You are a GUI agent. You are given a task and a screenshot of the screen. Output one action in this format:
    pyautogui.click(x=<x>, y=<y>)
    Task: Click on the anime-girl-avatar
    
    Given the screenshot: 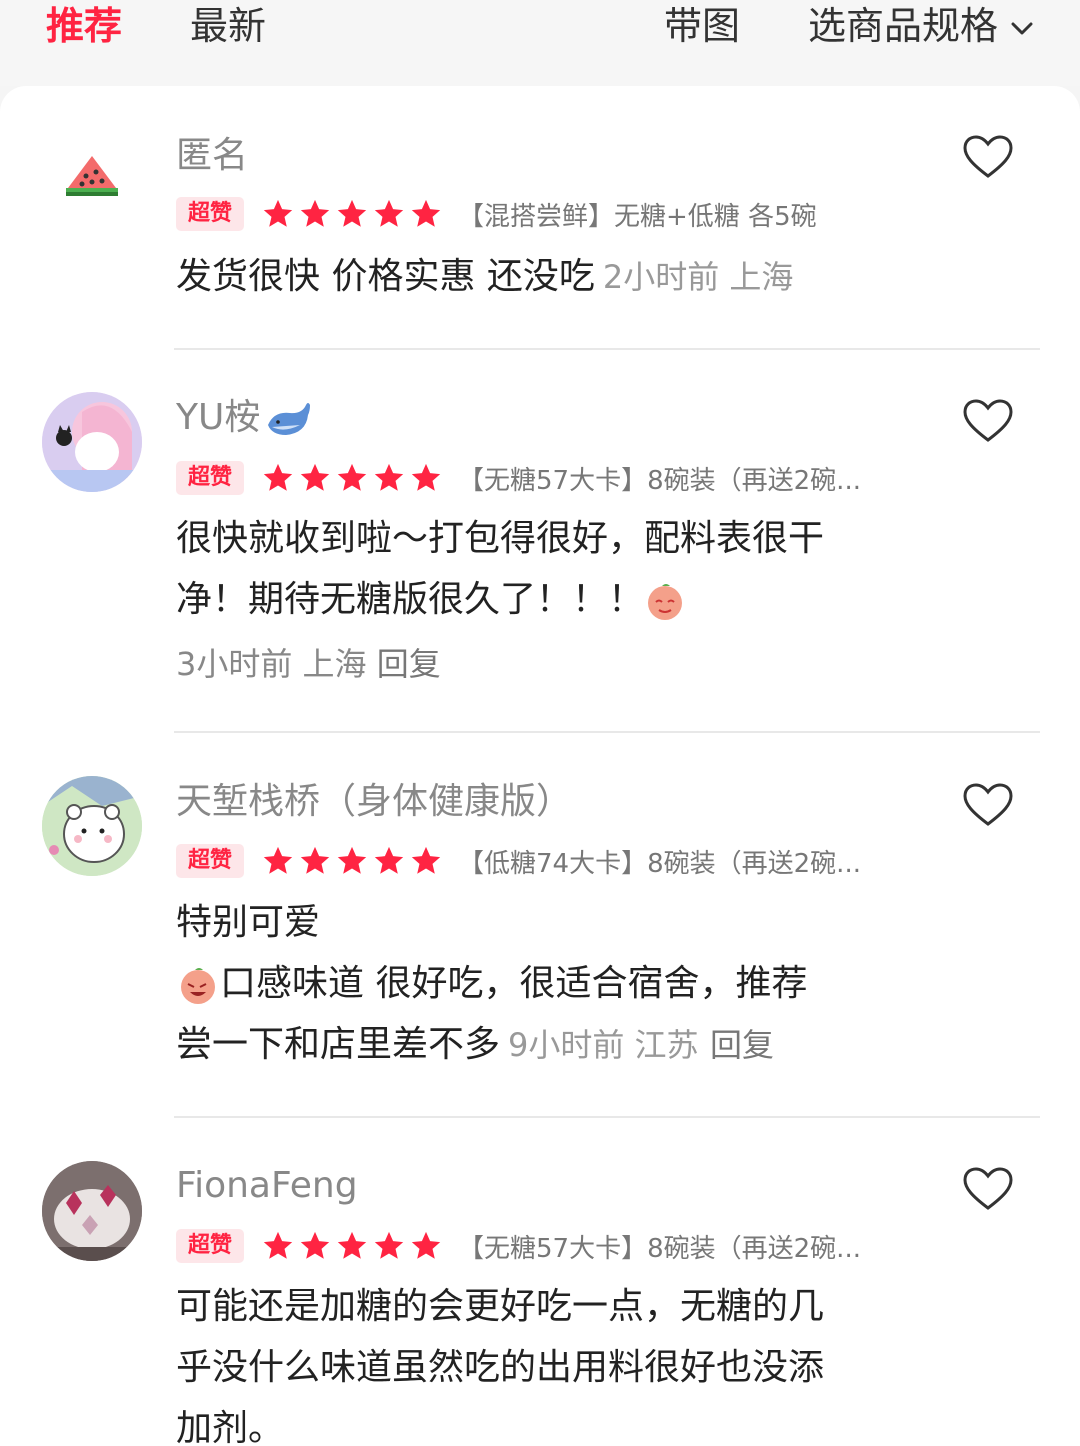 What is the action you would take?
    pyautogui.click(x=92, y=442)
    